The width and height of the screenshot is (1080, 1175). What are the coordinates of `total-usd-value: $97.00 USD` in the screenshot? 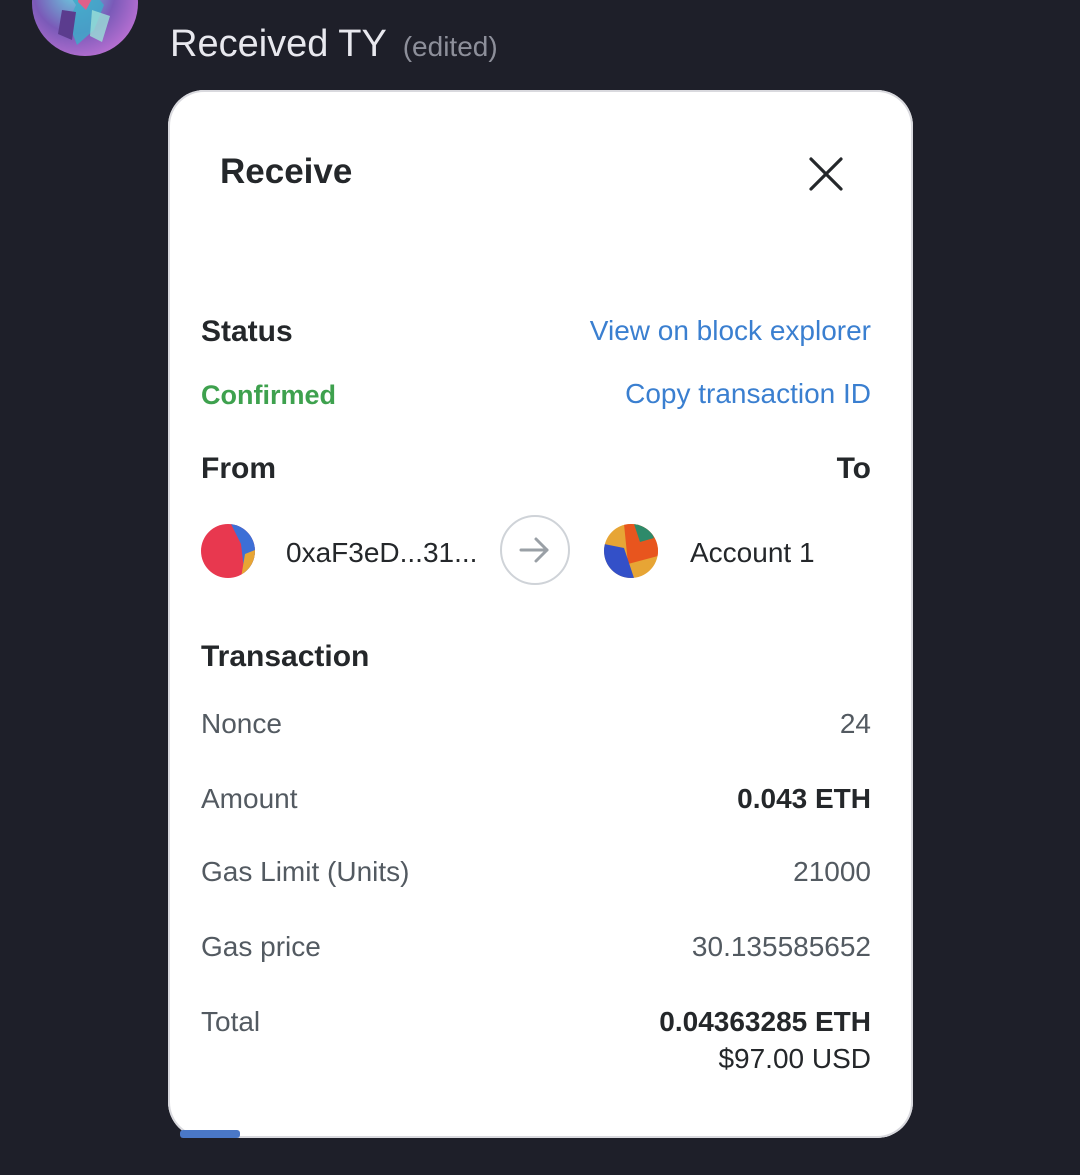 It's located at (794, 1058).